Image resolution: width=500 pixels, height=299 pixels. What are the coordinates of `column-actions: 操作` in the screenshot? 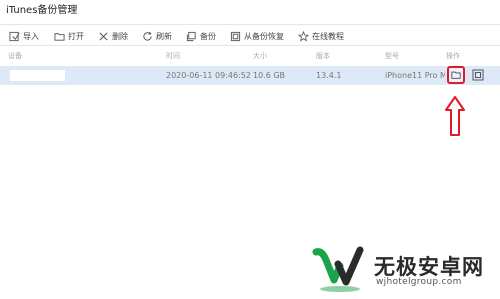 It's located at (453, 56).